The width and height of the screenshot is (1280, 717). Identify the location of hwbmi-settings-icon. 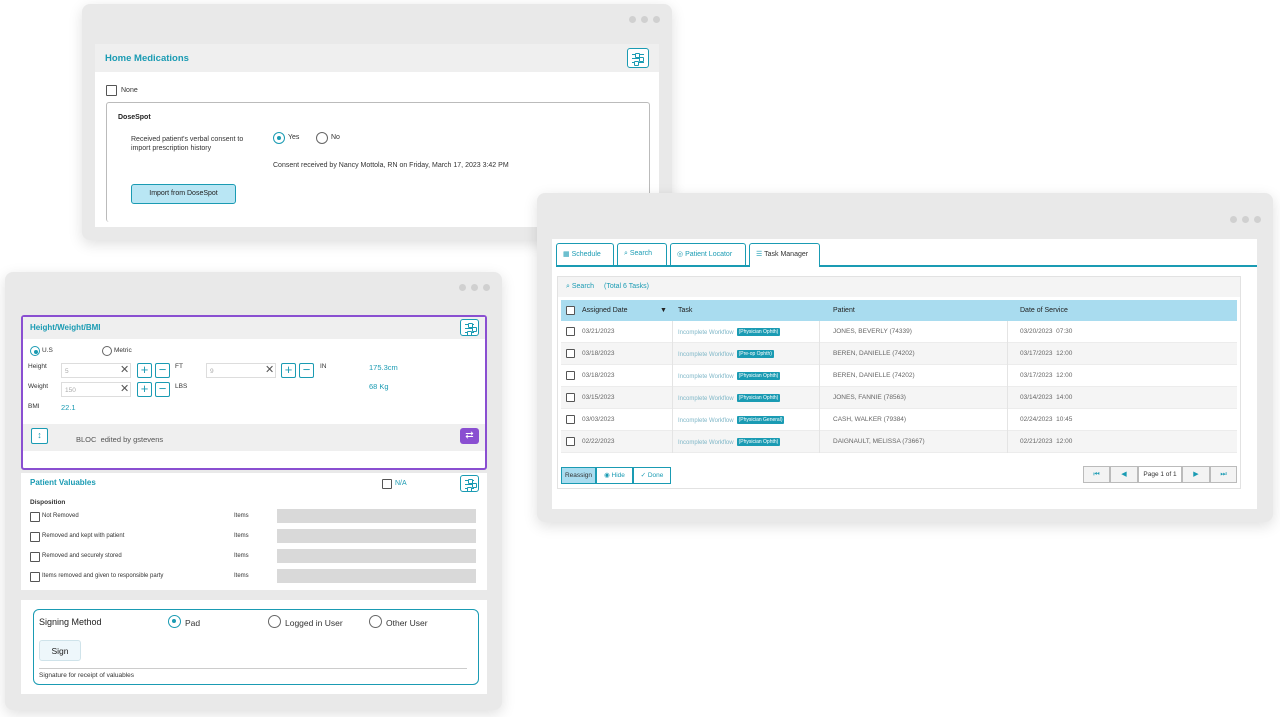
(469, 328).